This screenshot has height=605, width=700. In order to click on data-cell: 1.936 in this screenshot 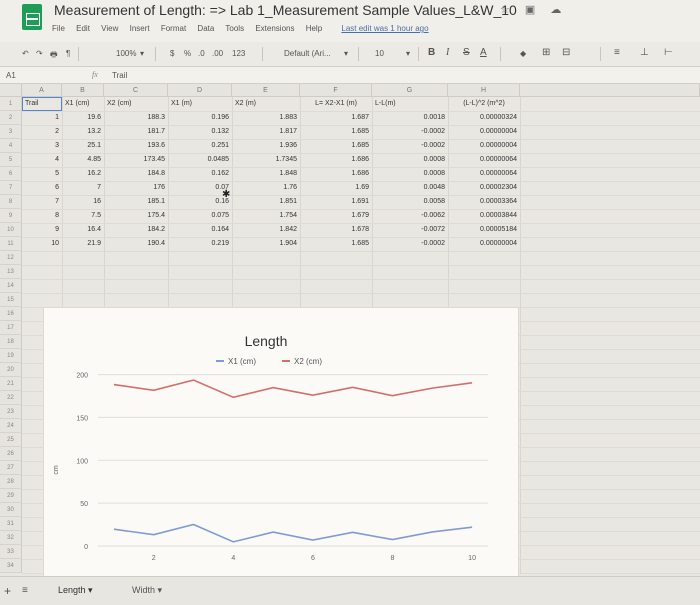, I will do `click(265, 146)`.